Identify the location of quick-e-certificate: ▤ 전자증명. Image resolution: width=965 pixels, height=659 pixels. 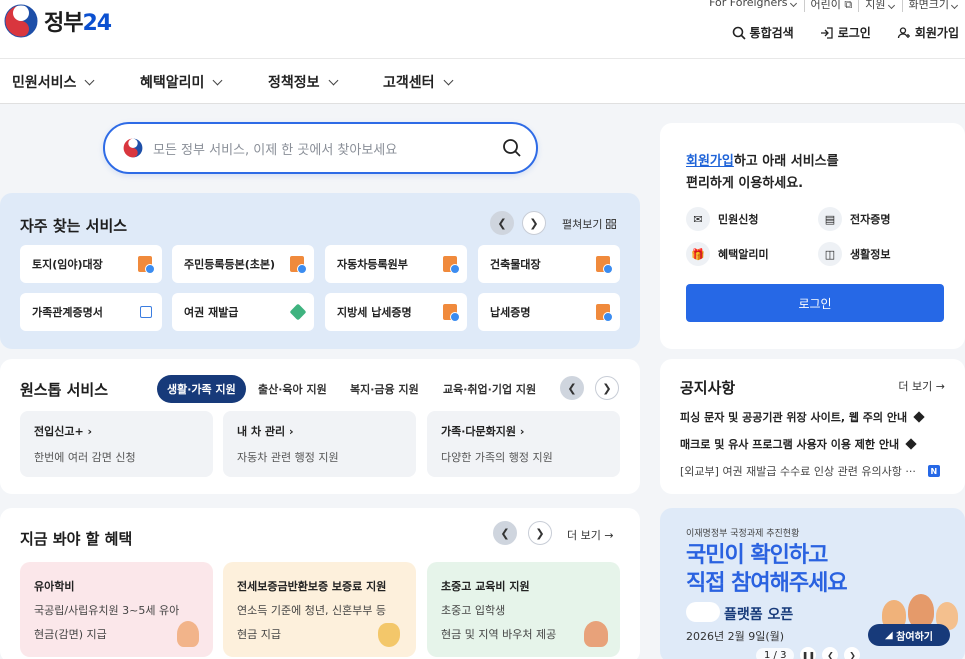
(854, 219).